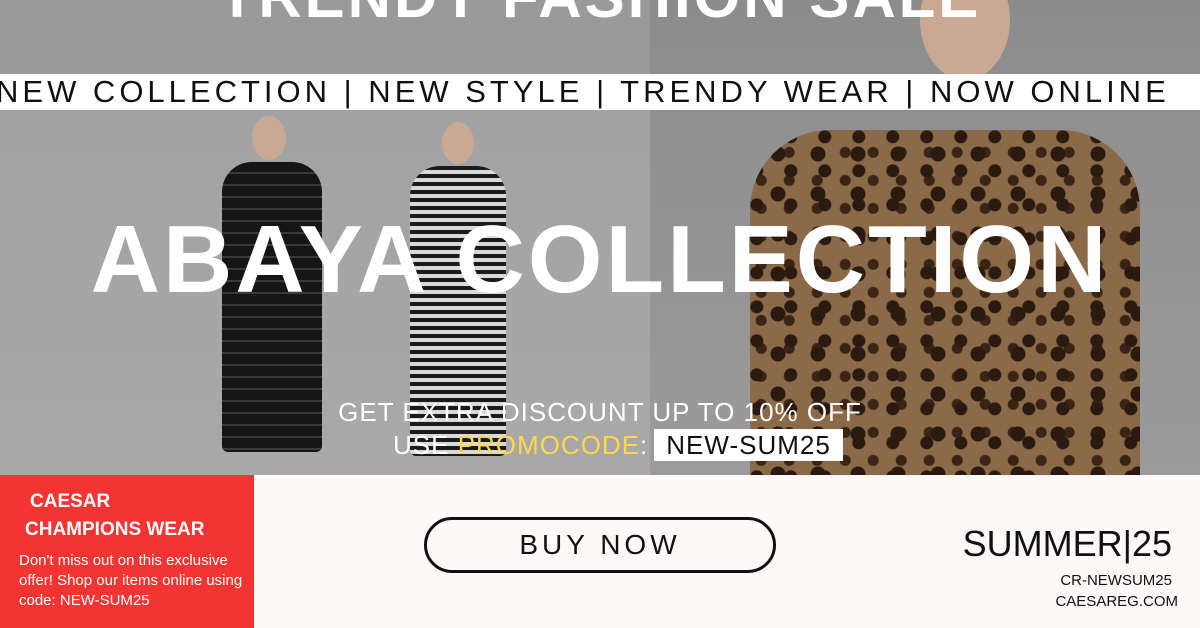 This screenshot has width=1200, height=628. What do you see at coordinates (425, 445) in the screenshot?
I see `promo-prefix: USE` at bounding box center [425, 445].